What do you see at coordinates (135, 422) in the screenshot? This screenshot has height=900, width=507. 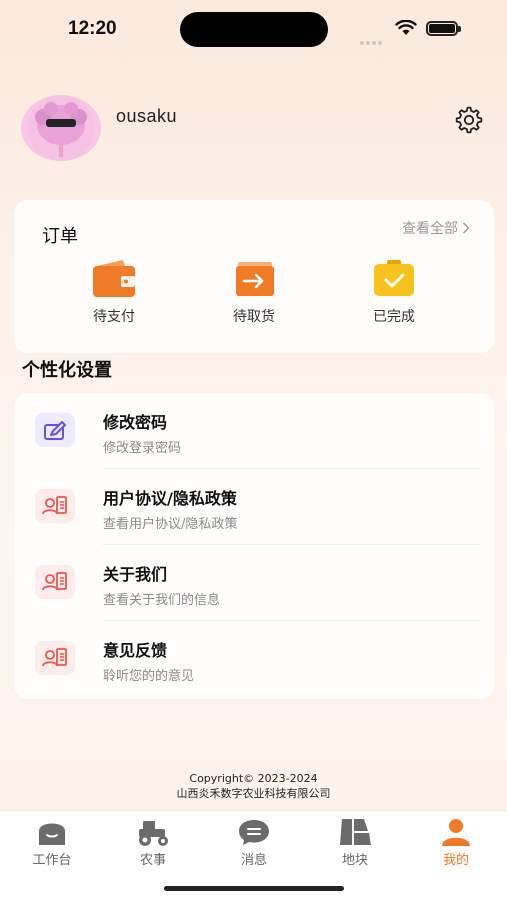 I see `change-password-title: 修改密码` at bounding box center [135, 422].